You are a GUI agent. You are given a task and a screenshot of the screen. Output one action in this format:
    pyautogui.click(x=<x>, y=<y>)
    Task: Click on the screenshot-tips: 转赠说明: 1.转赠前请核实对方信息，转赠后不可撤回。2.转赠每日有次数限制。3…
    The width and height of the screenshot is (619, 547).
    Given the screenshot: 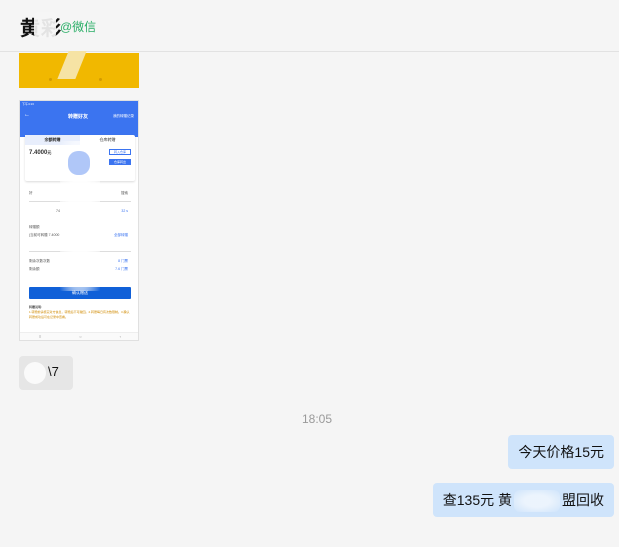 What is the action you would take?
    pyautogui.click(x=80, y=312)
    